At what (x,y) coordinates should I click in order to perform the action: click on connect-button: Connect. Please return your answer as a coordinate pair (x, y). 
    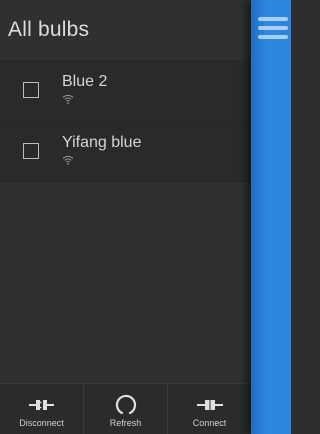
    Looking at the image, I should click on (209, 409).